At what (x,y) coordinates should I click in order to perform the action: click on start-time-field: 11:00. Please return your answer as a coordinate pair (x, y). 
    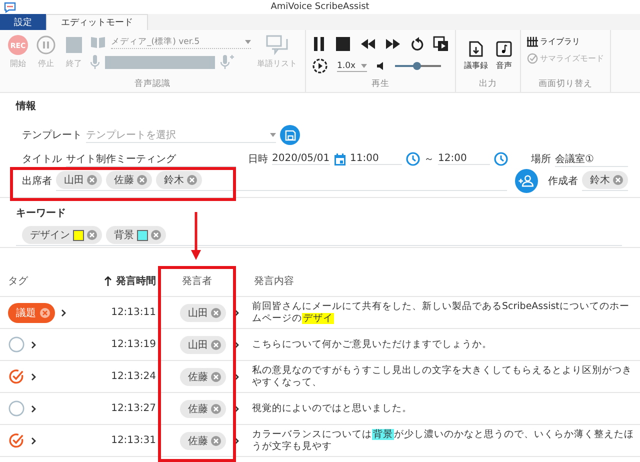
    Looking at the image, I should click on (376, 159).